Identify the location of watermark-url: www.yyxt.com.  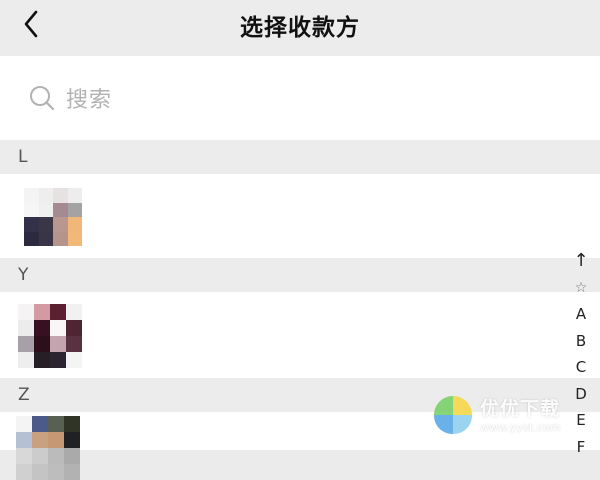
(520, 427).